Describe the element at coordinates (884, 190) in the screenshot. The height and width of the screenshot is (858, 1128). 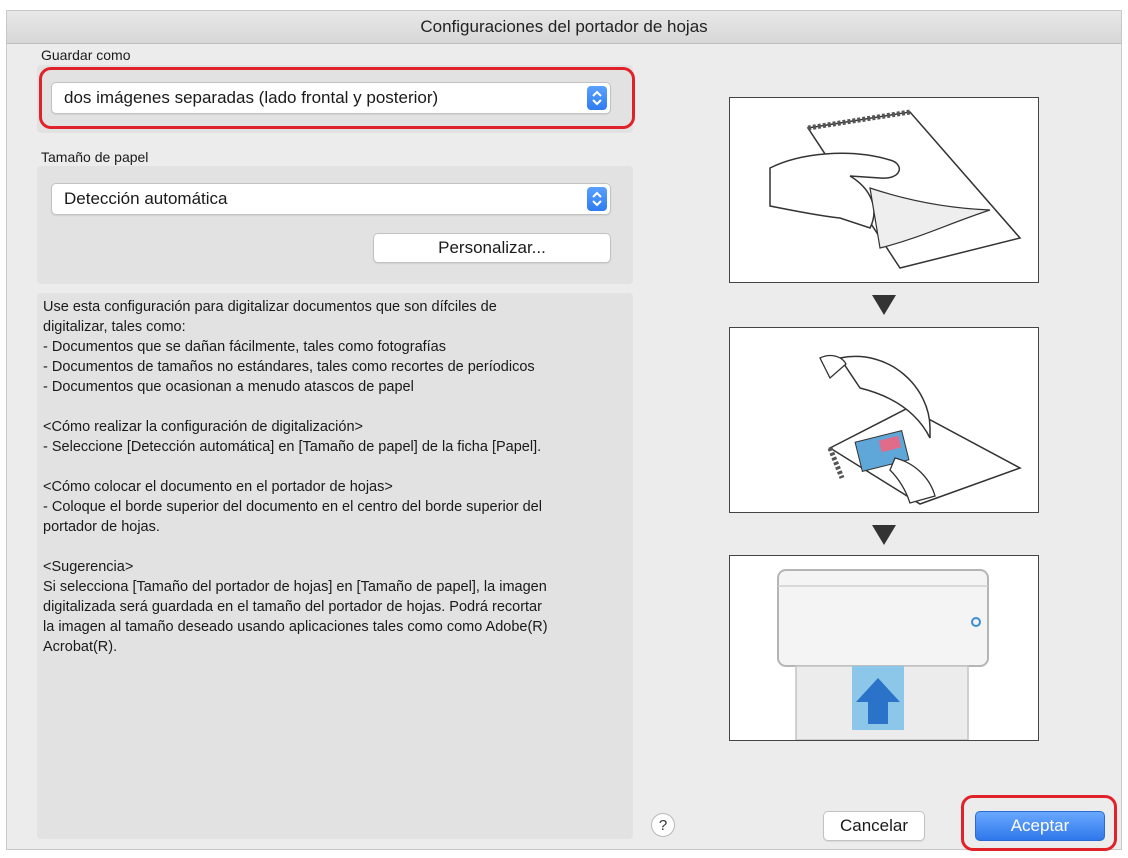
I see `illustration-insert` at that location.